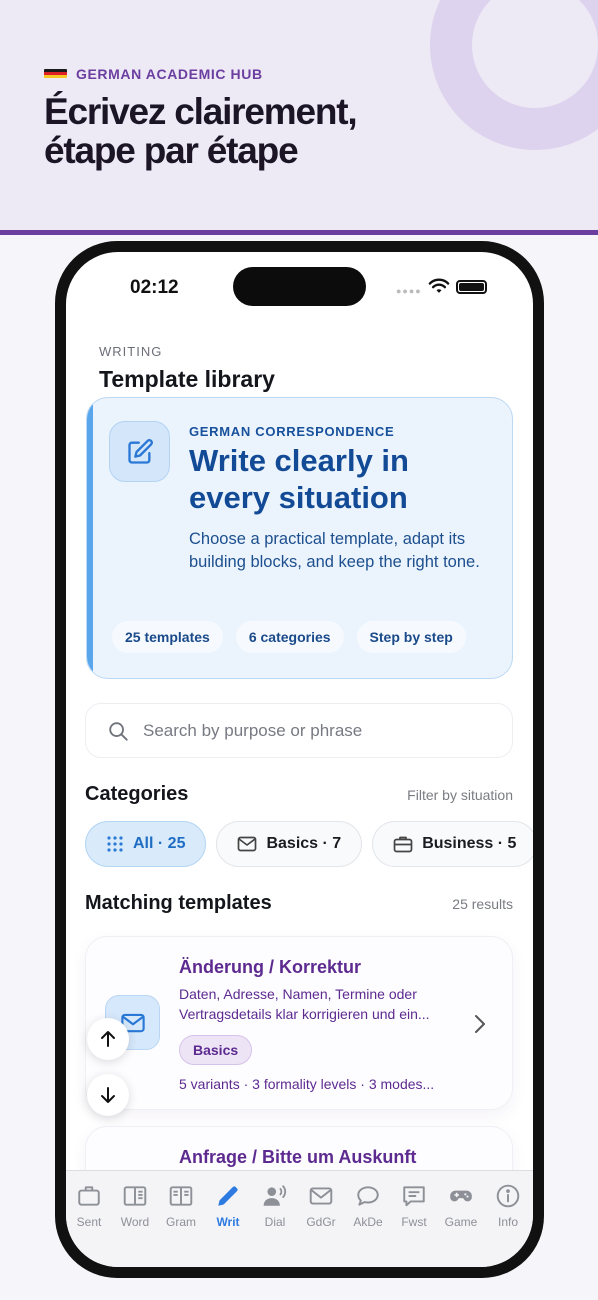 This screenshot has width=598, height=1300. I want to click on template-title: Anfrage / Bitte um Auskunft, so click(298, 1157).